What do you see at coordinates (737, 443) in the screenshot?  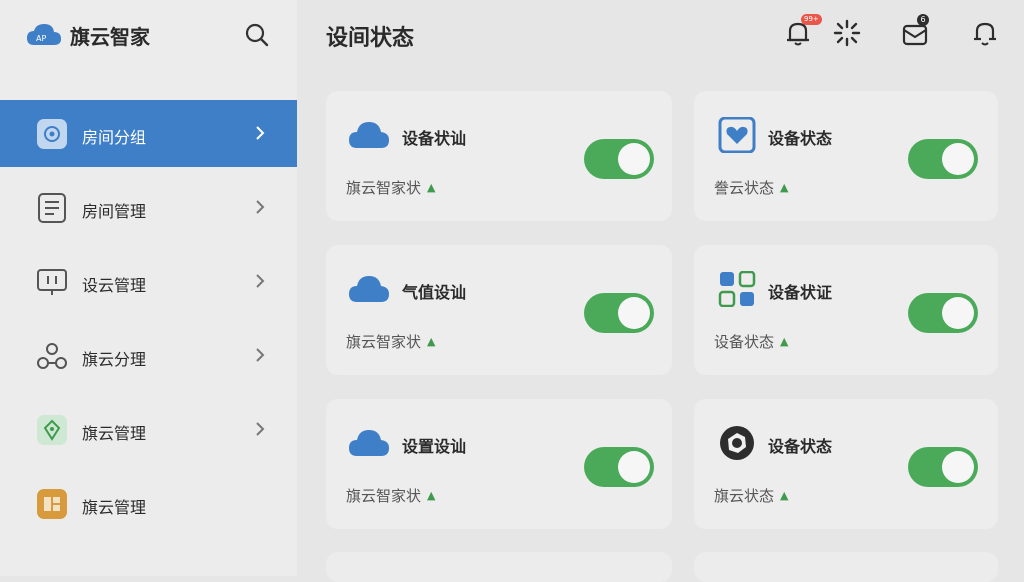 I see `octagon-lens-icon` at bounding box center [737, 443].